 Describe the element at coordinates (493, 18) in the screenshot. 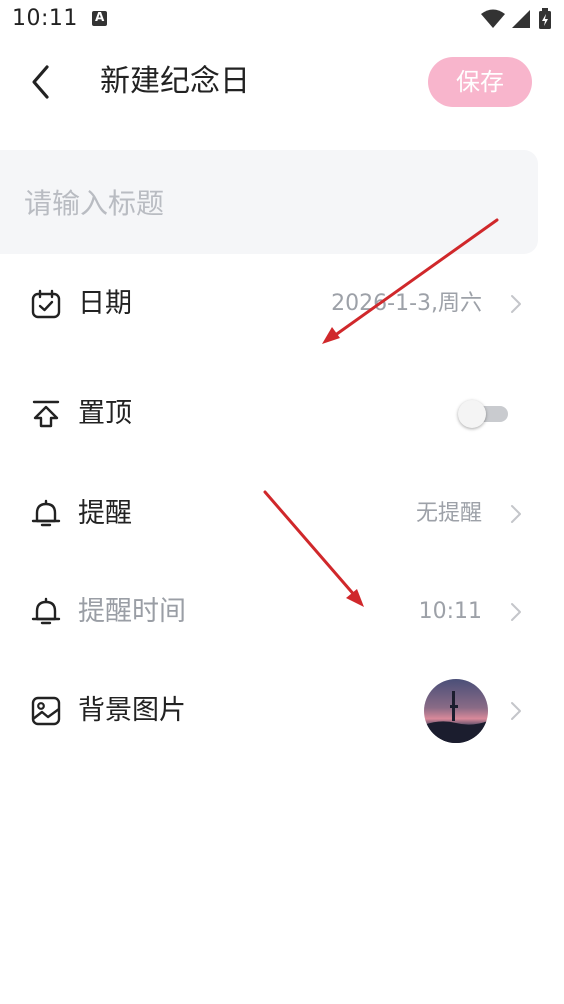

I see `wifi-icon` at that location.